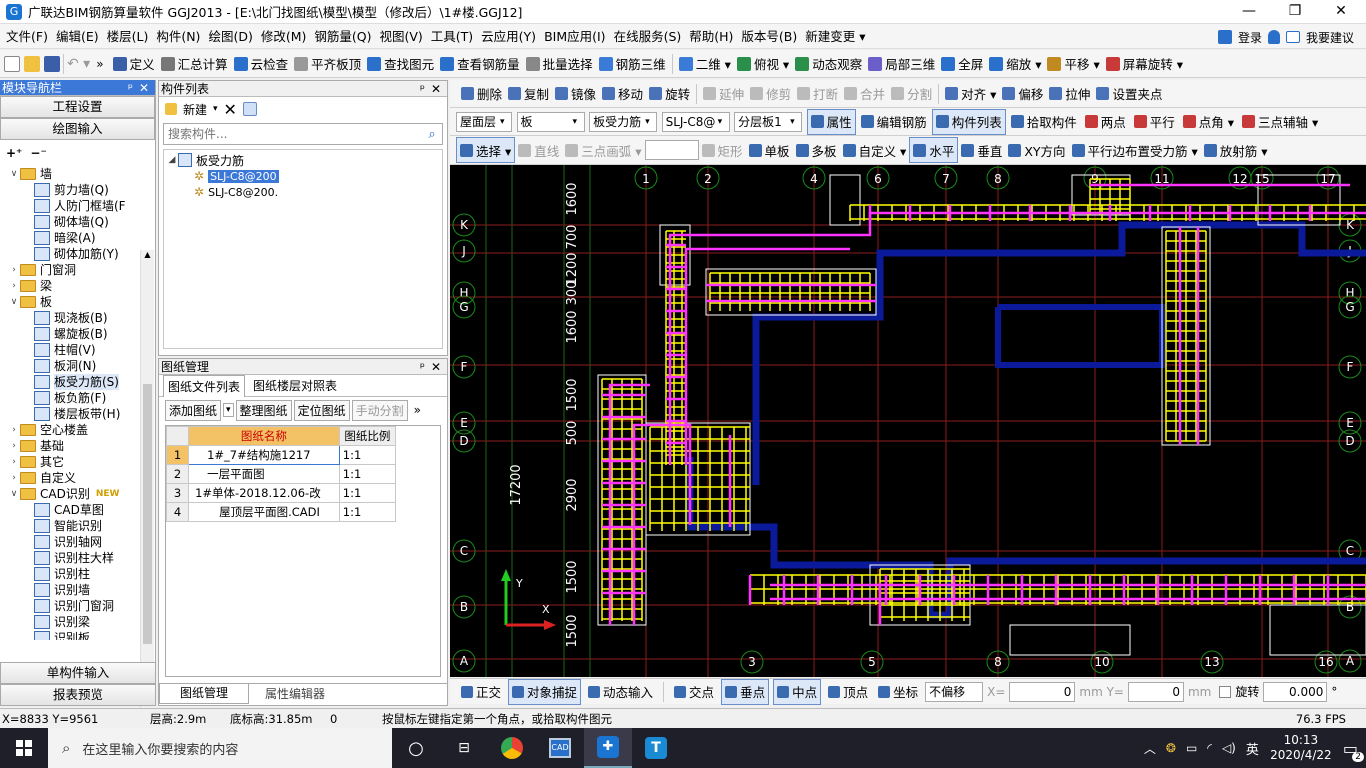 This screenshot has width=1366, height=768. I want to click on nav-folder: › 空心楼盖, so click(79, 430).